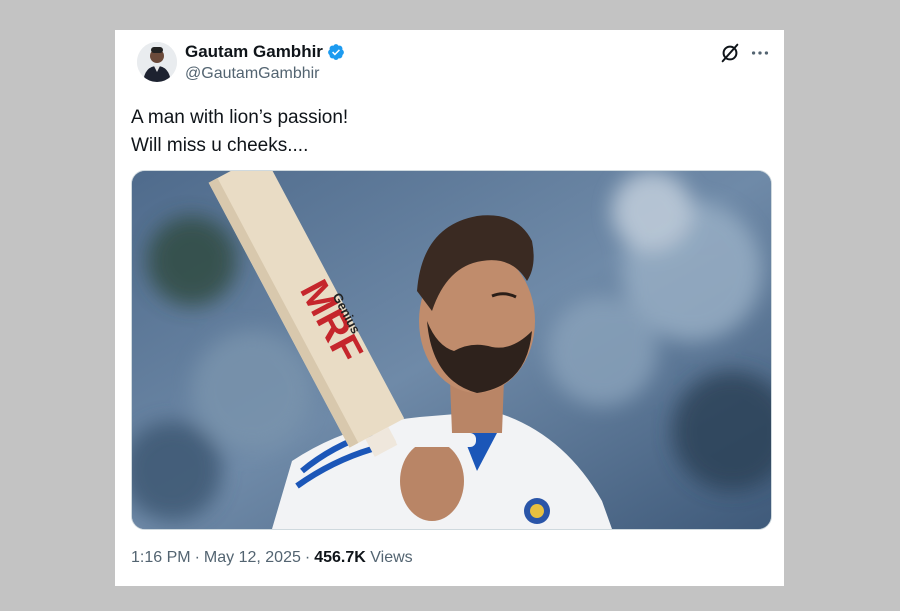  I want to click on tweet-date: May 12, 2025, so click(252, 557).